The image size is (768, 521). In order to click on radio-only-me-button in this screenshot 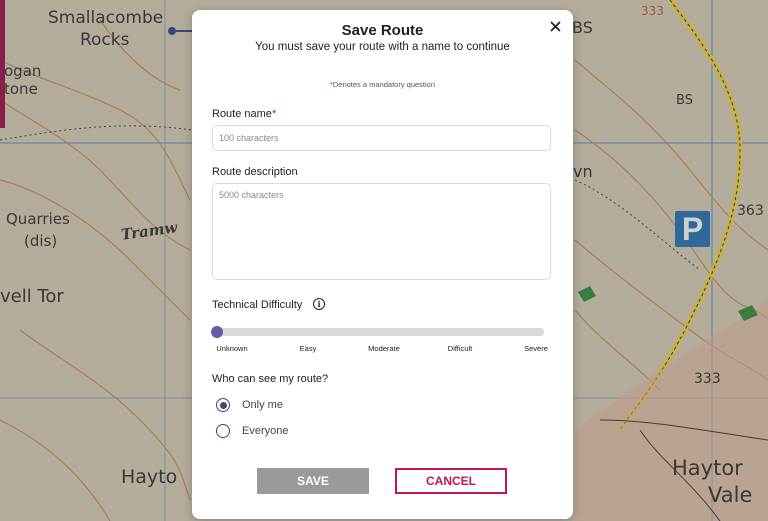, I will do `click(223, 405)`.